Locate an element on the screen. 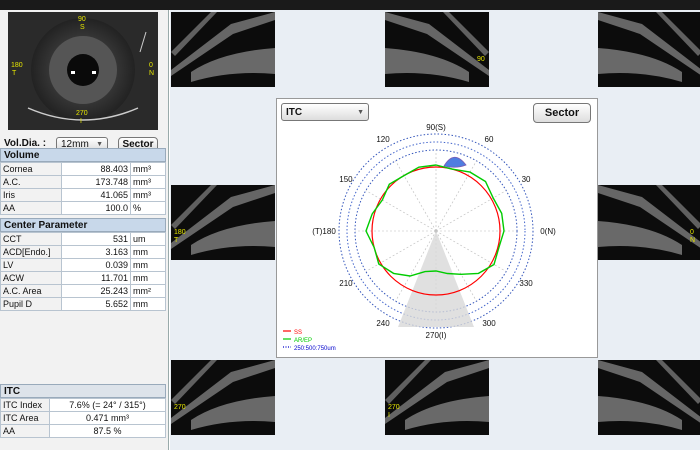 The height and width of the screenshot is (450, 700). angle-label: 0(N) is located at coordinates (548, 231).